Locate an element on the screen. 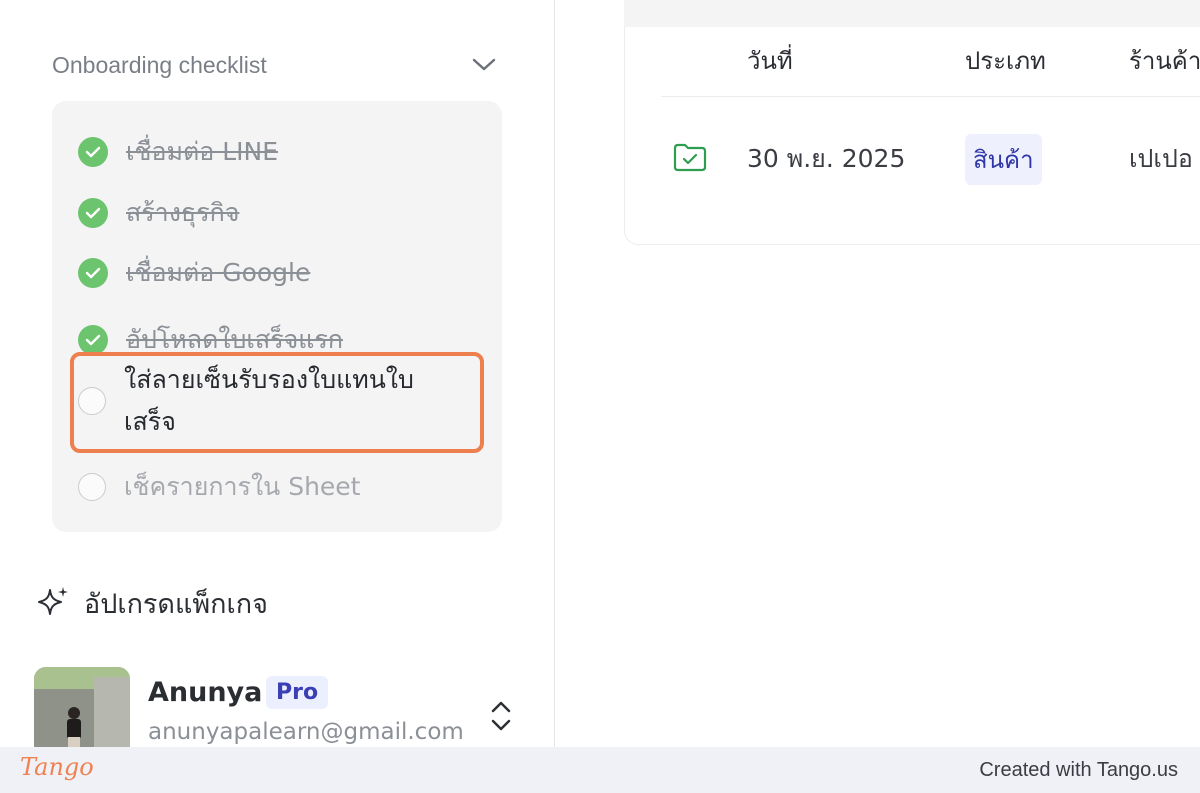 The width and height of the screenshot is (1200, 793). upgrade-package-link: อัปเกรดแพ็กเกจ is located at coordinates (152, 603).